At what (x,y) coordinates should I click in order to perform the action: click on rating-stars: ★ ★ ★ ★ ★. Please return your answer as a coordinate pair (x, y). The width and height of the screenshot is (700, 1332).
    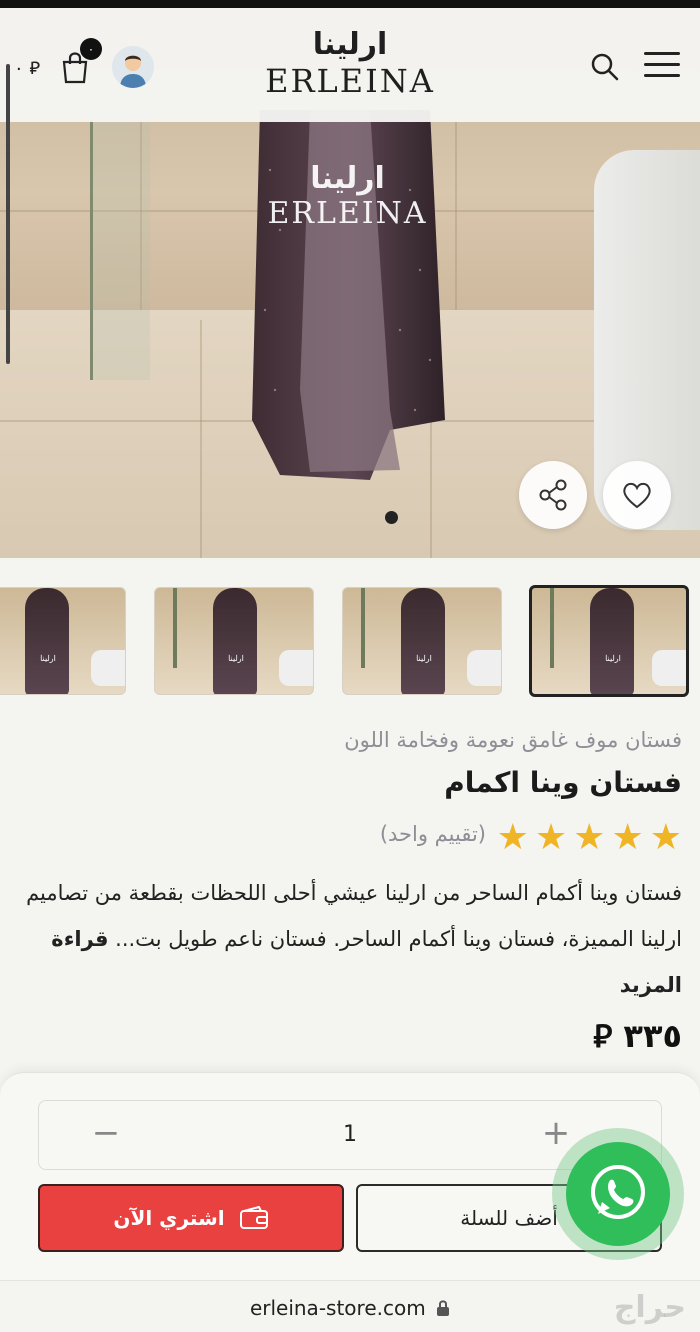
    Looking at the image, I should click on (589, 838).